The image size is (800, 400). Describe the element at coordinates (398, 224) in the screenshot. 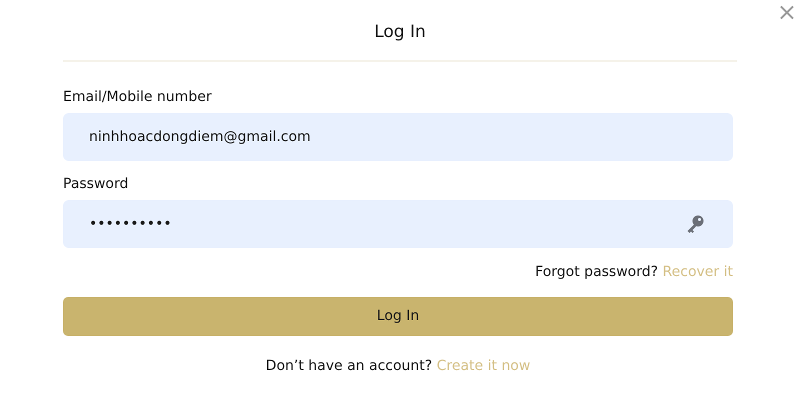

I see `password-field: ••••••••••` at that location.